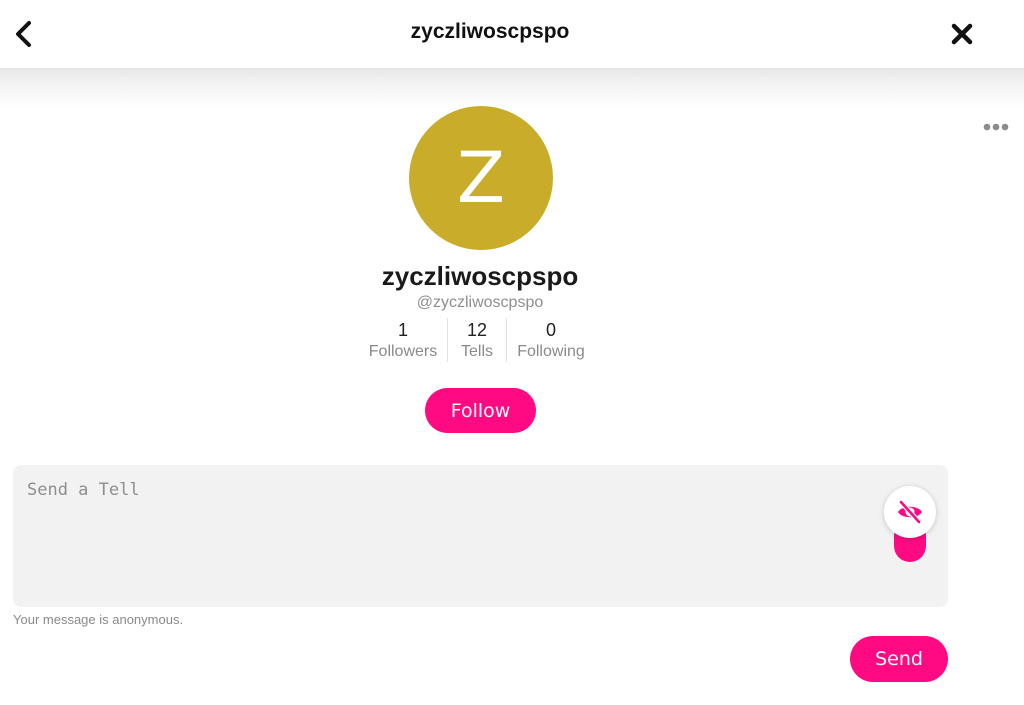  I want to click on top-bar: zyczliwoscpspo, so click(512, 34).